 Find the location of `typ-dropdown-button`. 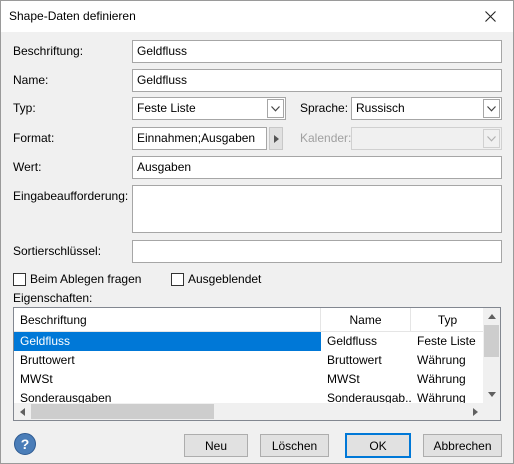

typ-dropdown-button is located at coordinates (275, 108).